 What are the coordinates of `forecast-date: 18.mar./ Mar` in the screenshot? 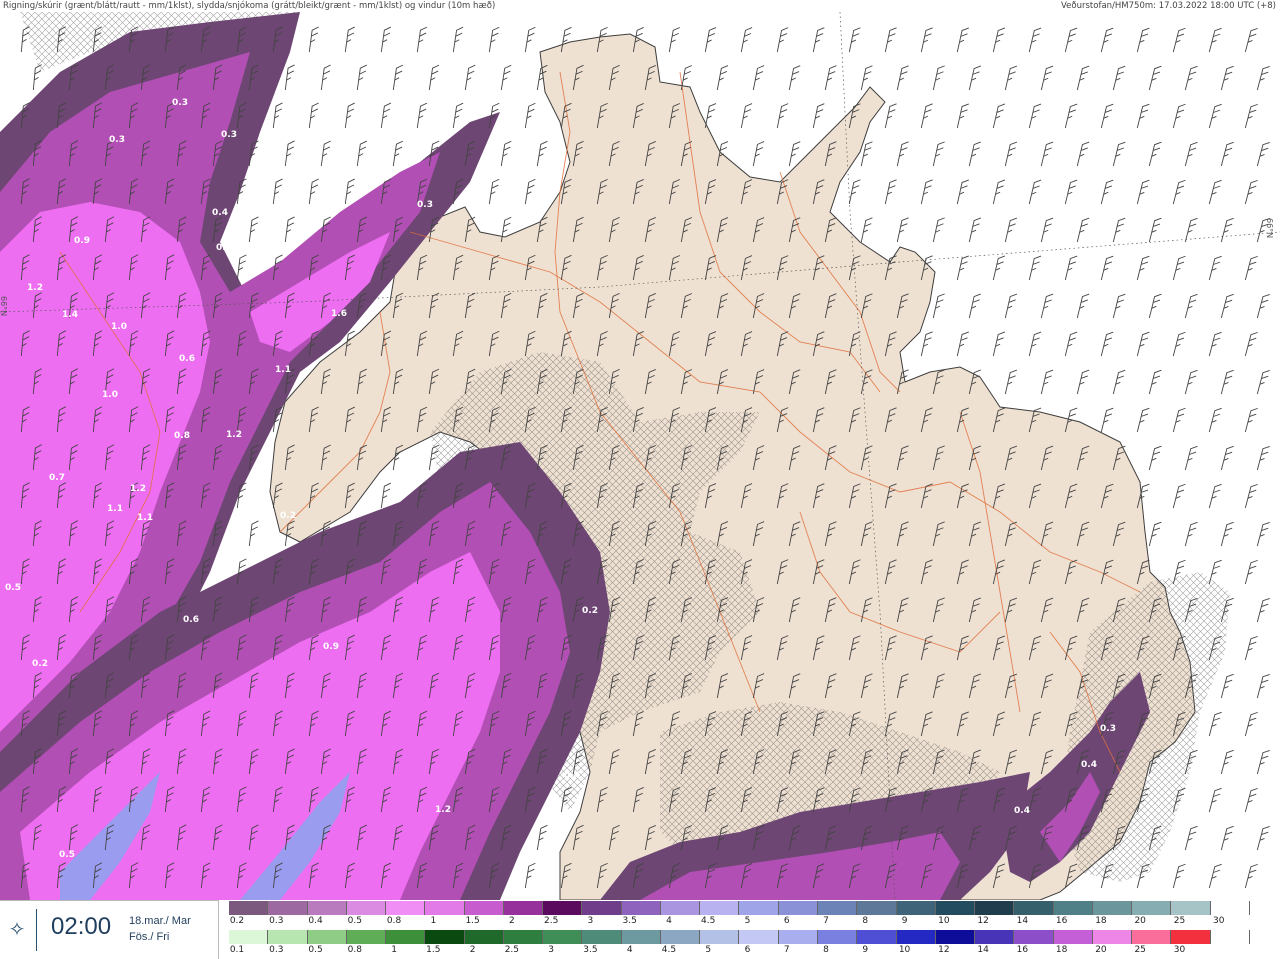 It's located at (160, 921).